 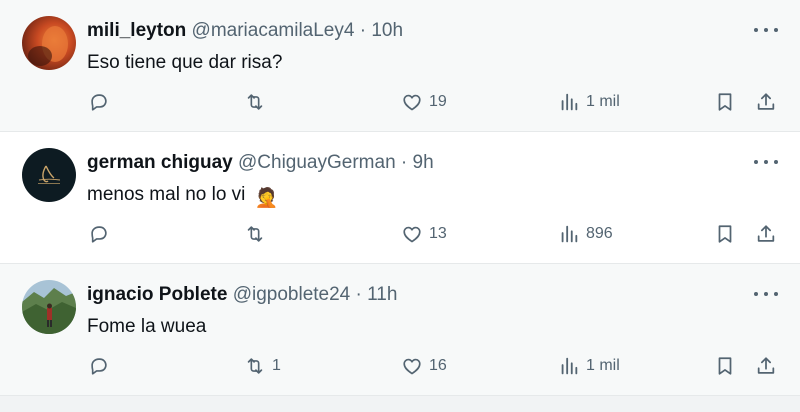 I want to click on tweet-text: Eso tiene que dar risa?, so click(x=184, y=63).